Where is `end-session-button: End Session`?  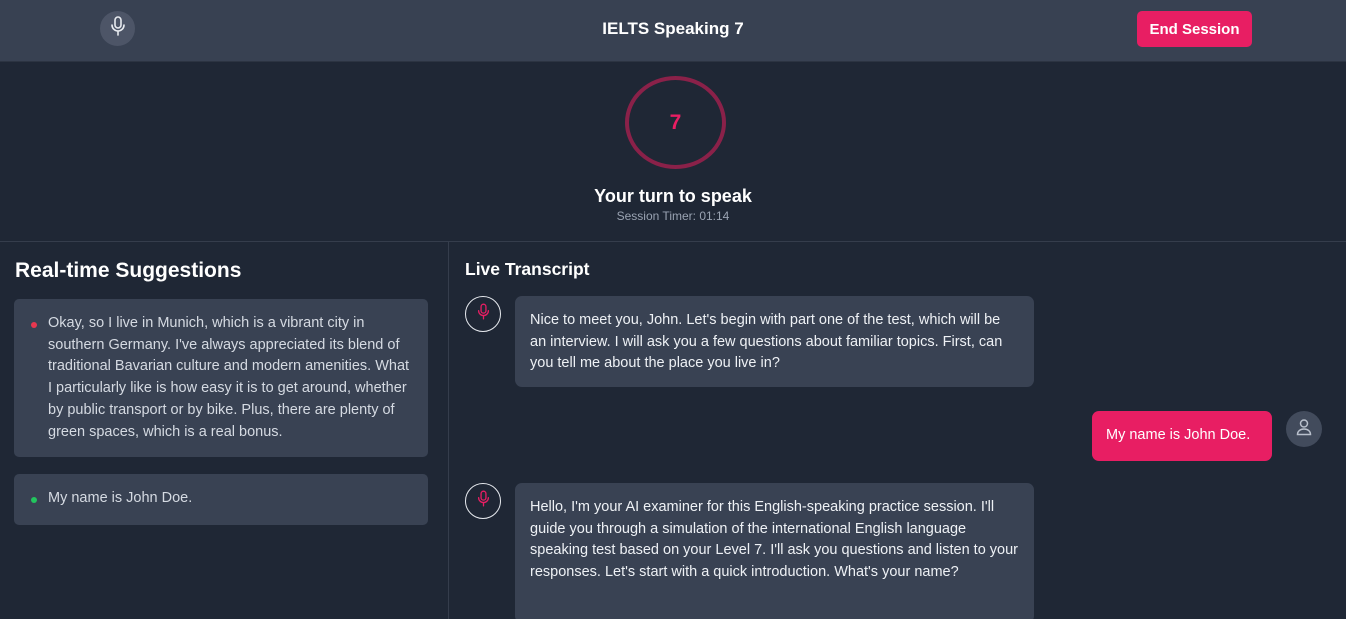 end-session-button: End Session is located at coordinates (1194, 29).